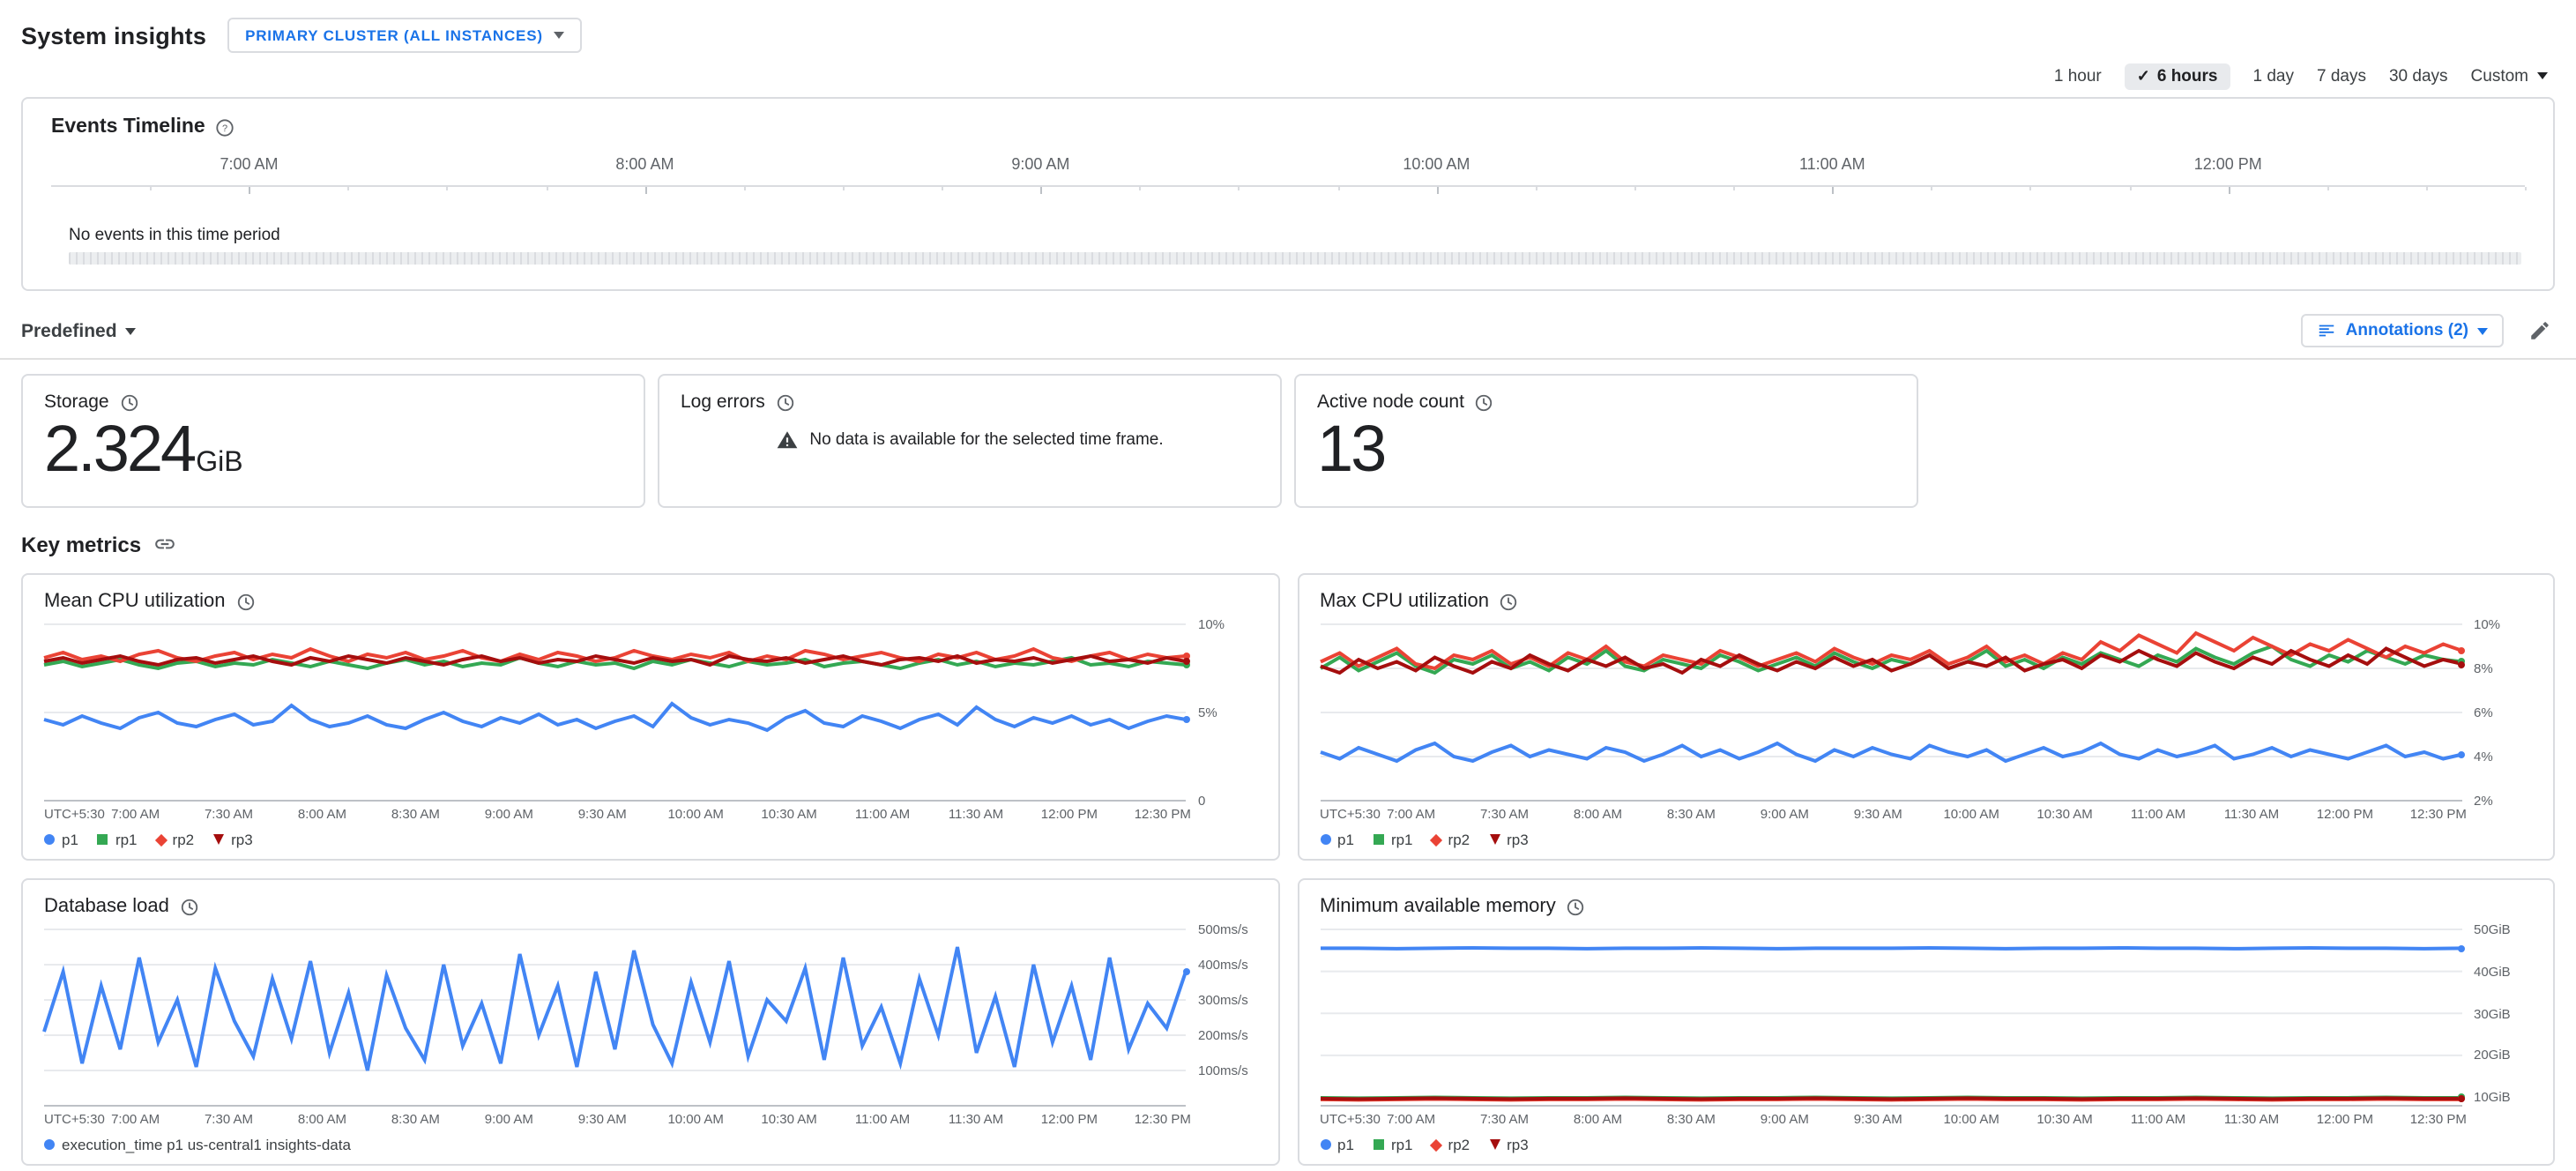 The height and width of the screenshot is (1171, 2576). Describe the element at coordinates (2510, 76) in the screenshot. I see `time-range-custom: Custom` at that location.